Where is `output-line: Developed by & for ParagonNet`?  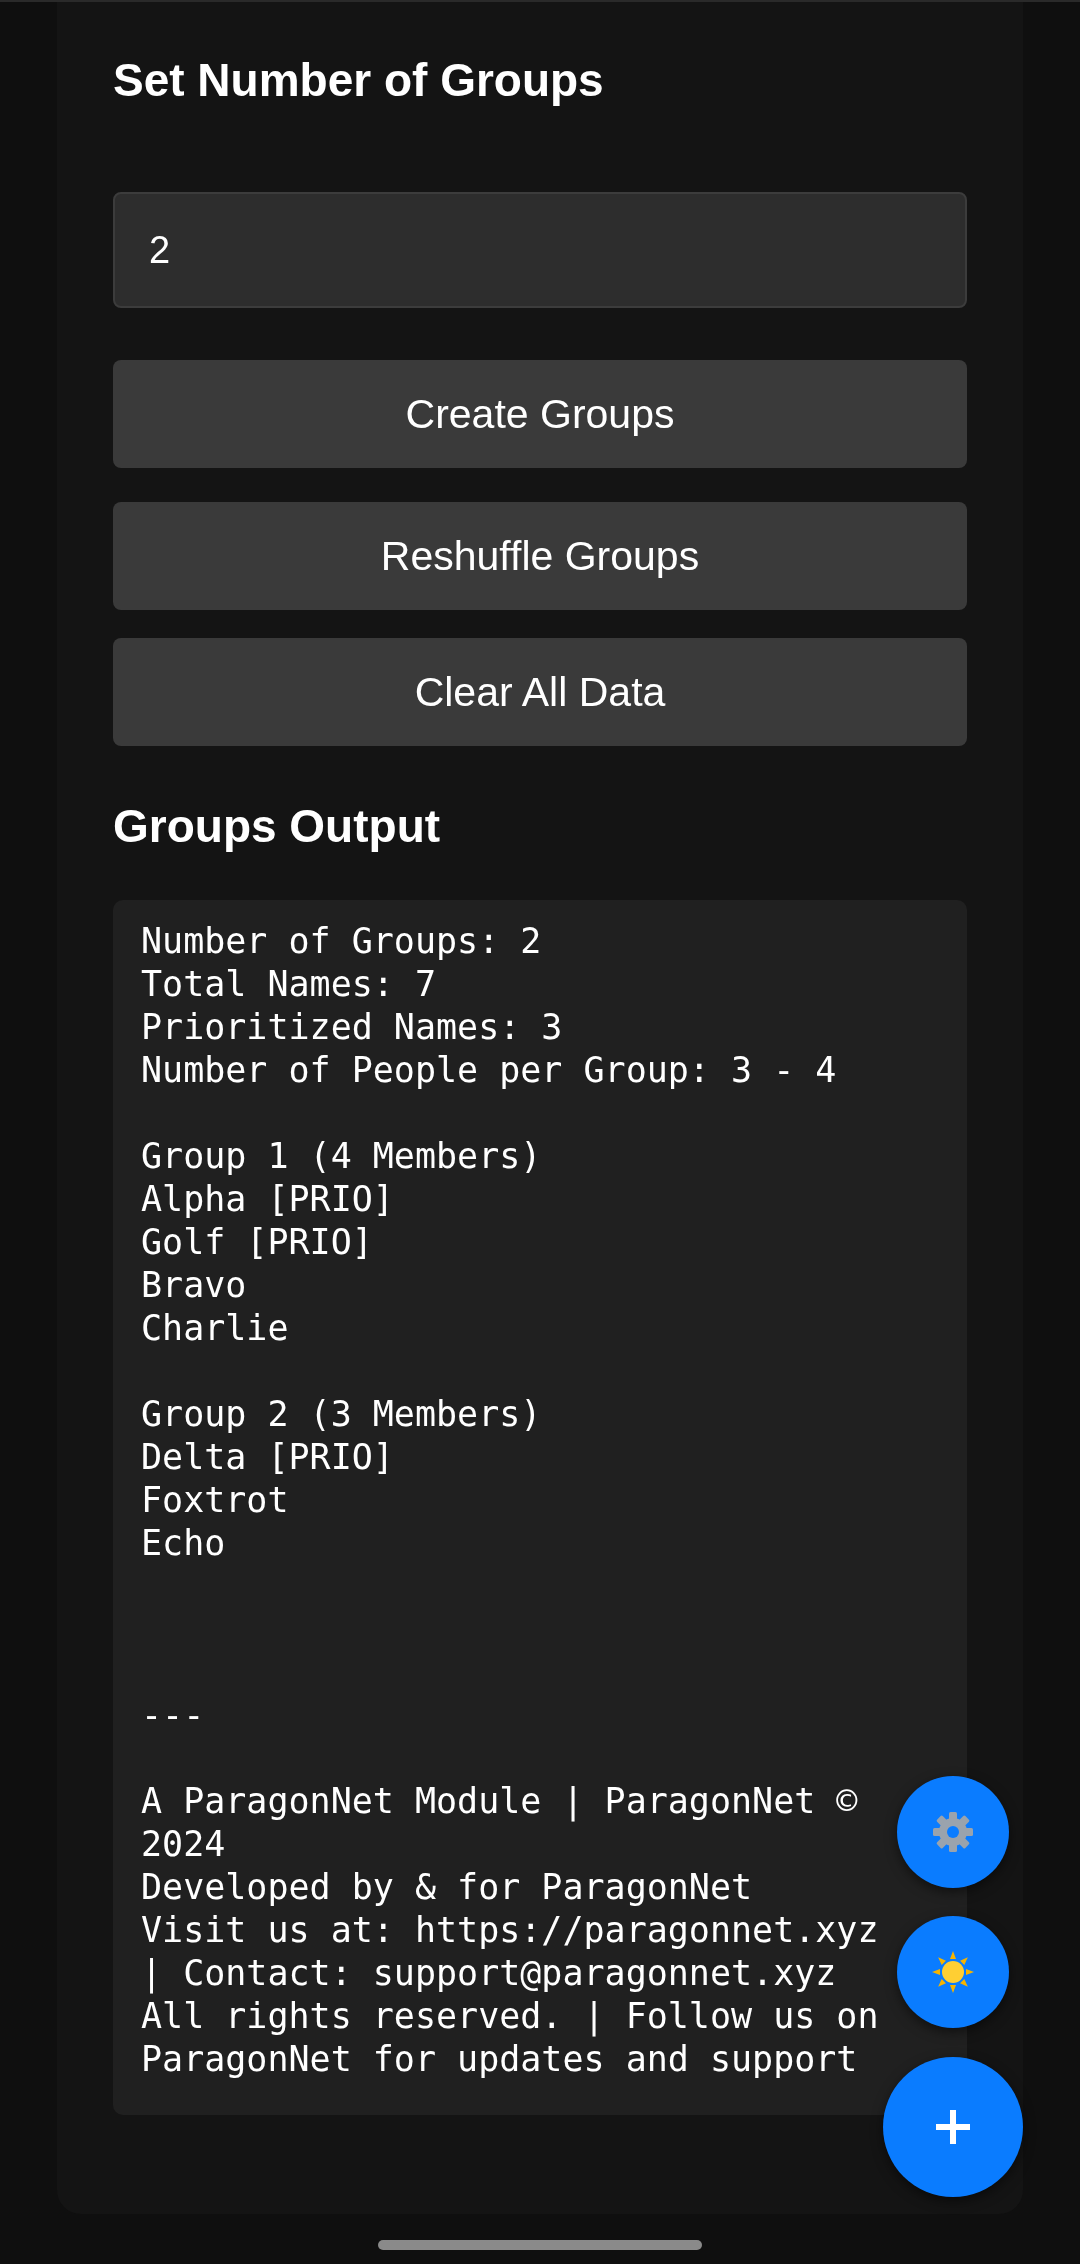
output-line: Developed by & for ParagonNet is located at coordinates (447, 1887).